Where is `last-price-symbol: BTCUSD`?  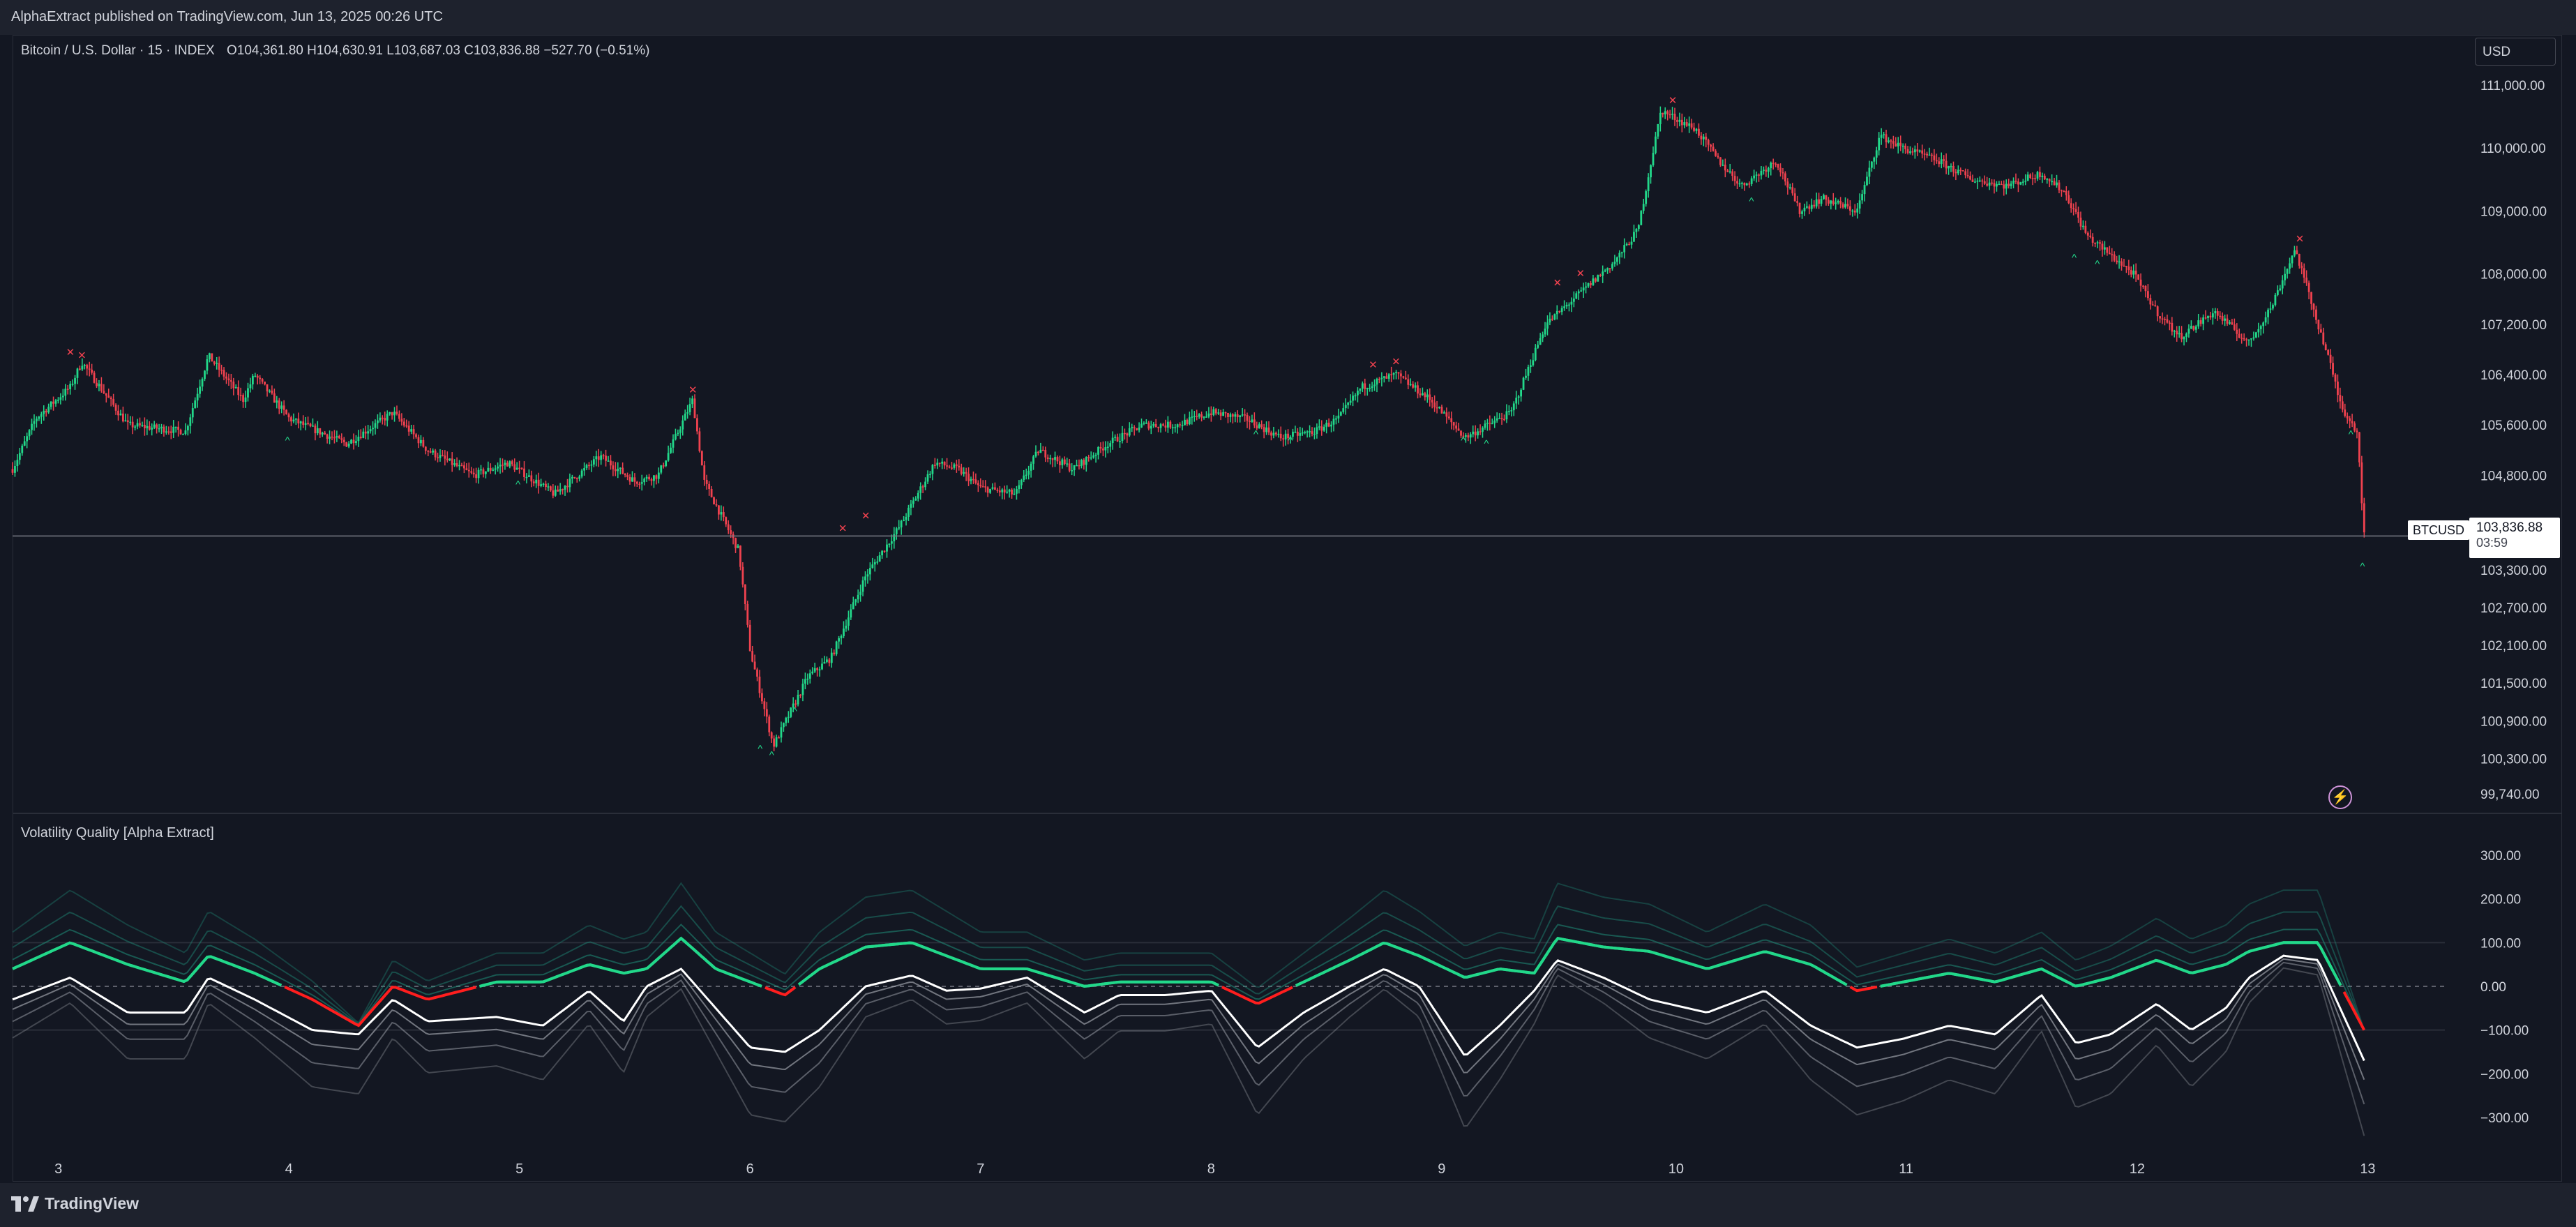
last-price-symbol: BTCUSD is located at coordinates (2438, 530).